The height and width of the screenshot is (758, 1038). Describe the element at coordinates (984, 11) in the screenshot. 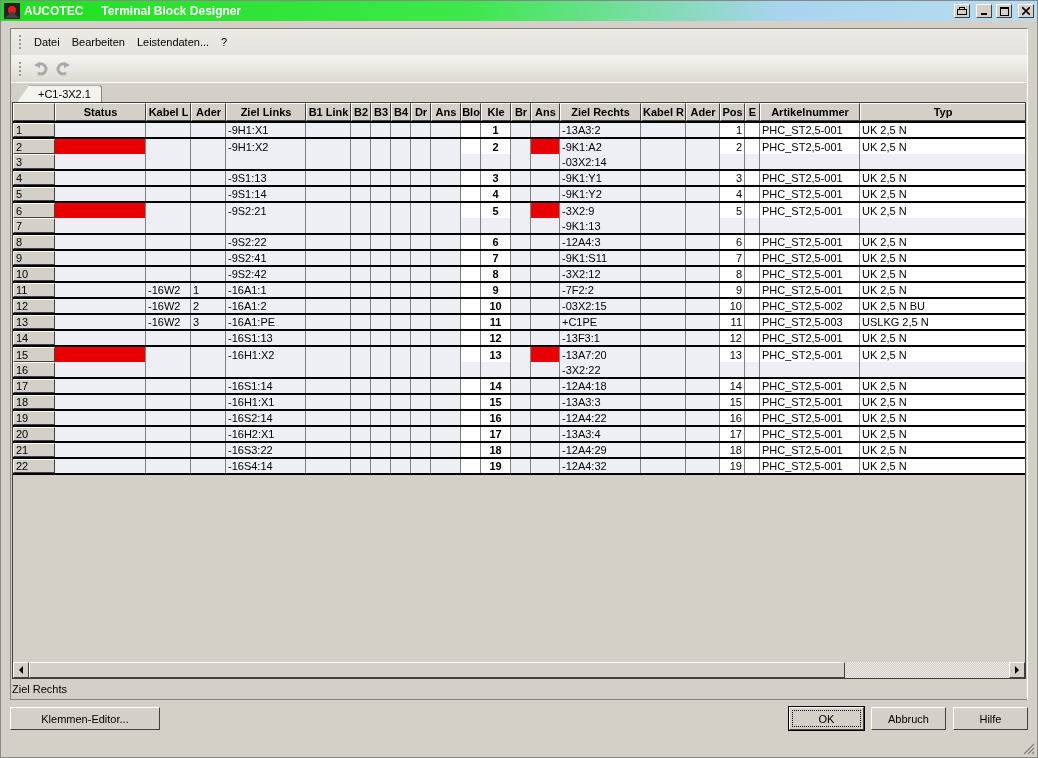

I see `minimize-button` at that location.